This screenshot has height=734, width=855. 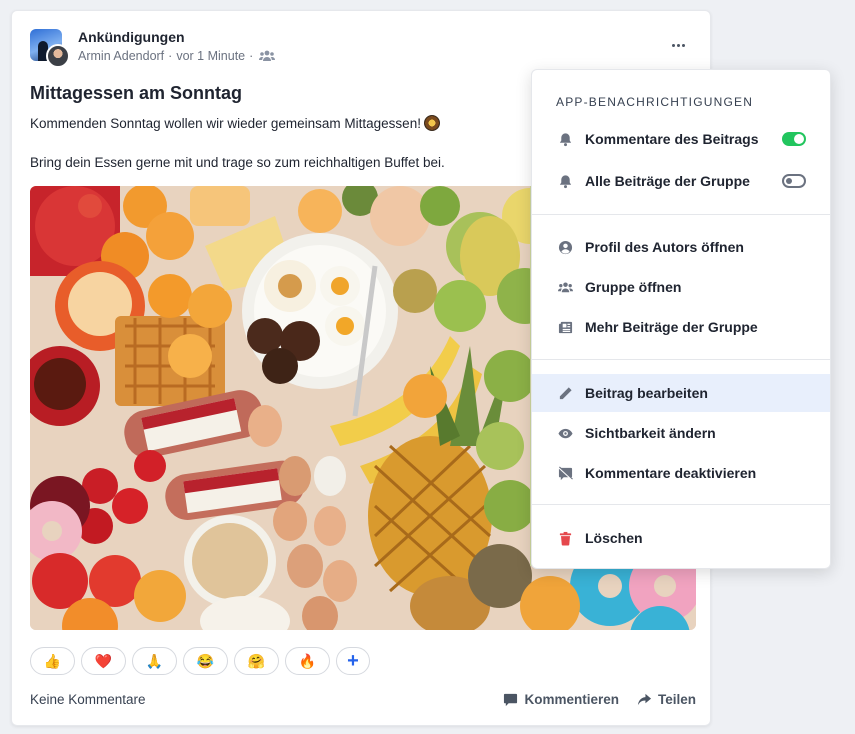 What do you see at coordinates (565, 327) in the screenshot?
I see `newspaper-icon` at bounding box center [565, 327].